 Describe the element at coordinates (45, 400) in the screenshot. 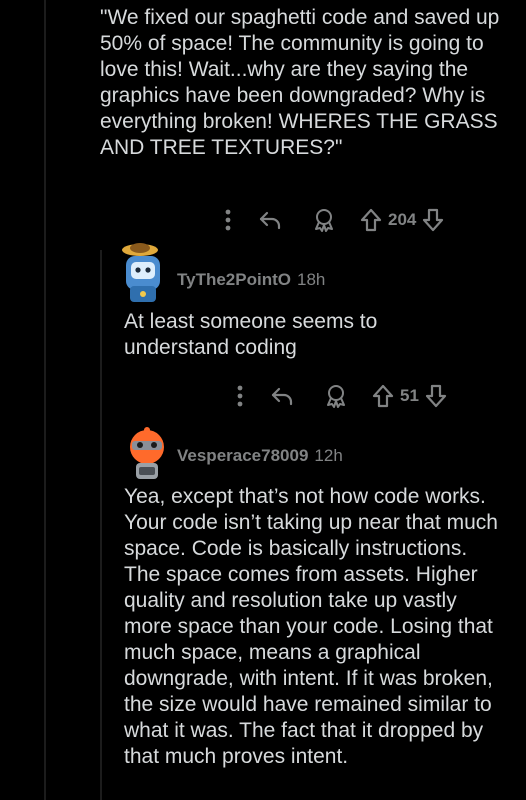

I see `thread-line-outer` at that location.